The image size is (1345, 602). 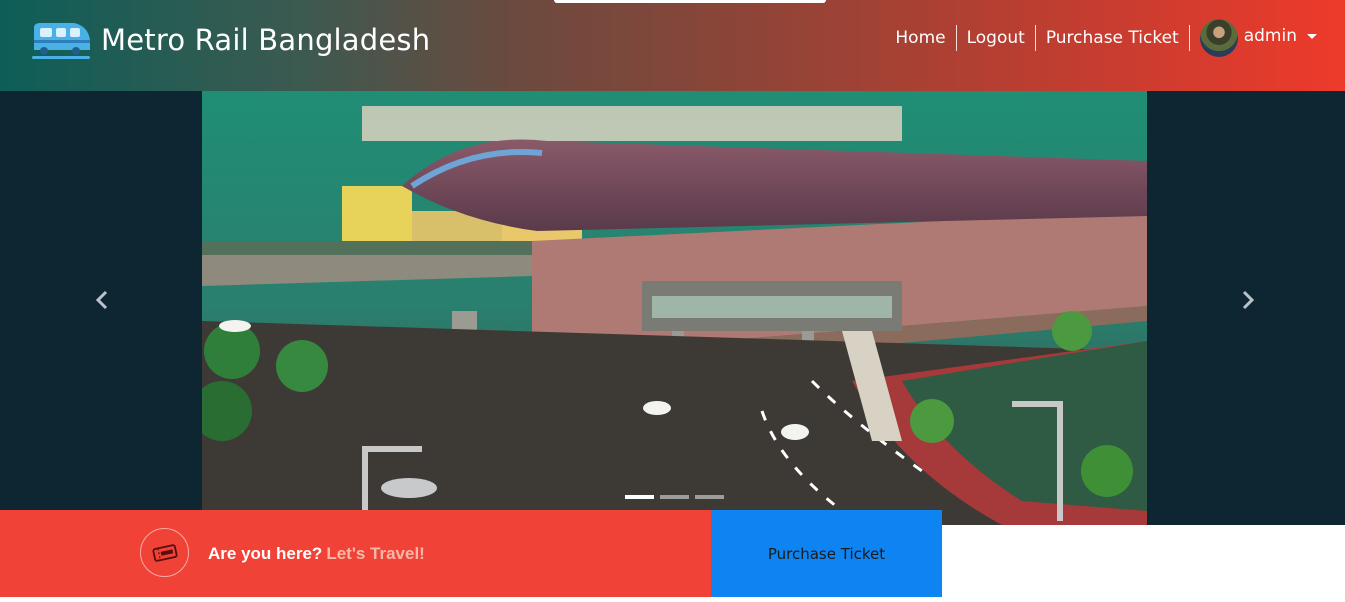 What do you see at coordinates (265, 553) in the screenshot?
I see `cta-question: Are you here?` at bounding box center [265, 553].